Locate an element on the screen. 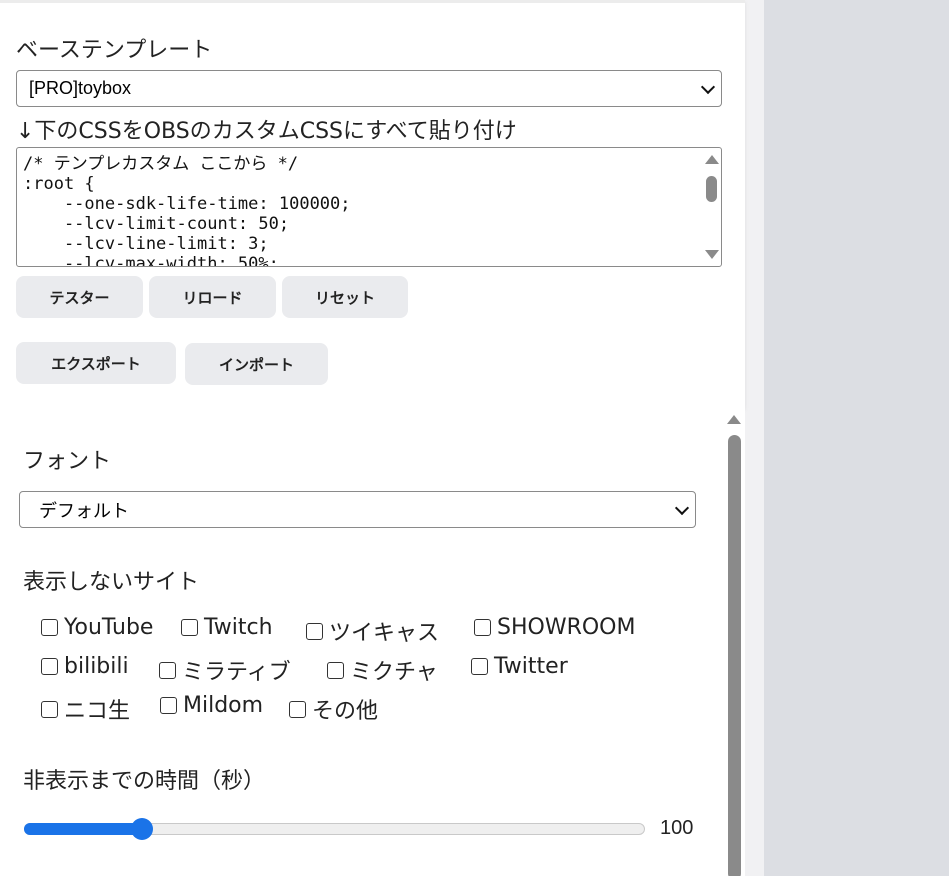 The width and height of the screenshot is (949, 876). site-checkbox-mixchannel: ミクチャ is located at coordinates (382, 670).